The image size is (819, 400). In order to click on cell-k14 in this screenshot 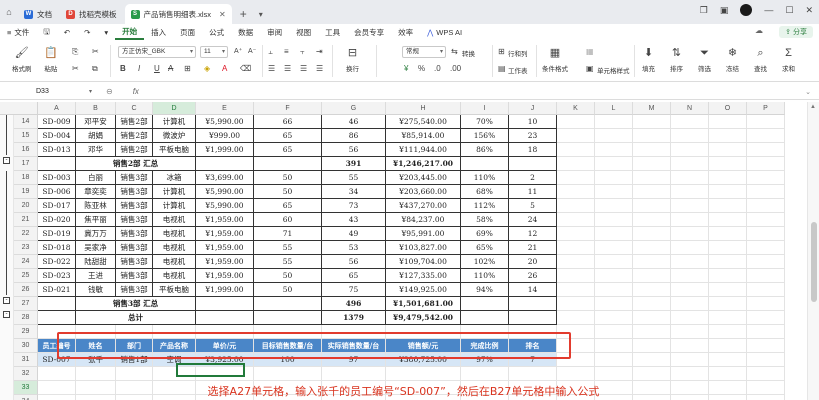, I will do `click(576, 122)`.